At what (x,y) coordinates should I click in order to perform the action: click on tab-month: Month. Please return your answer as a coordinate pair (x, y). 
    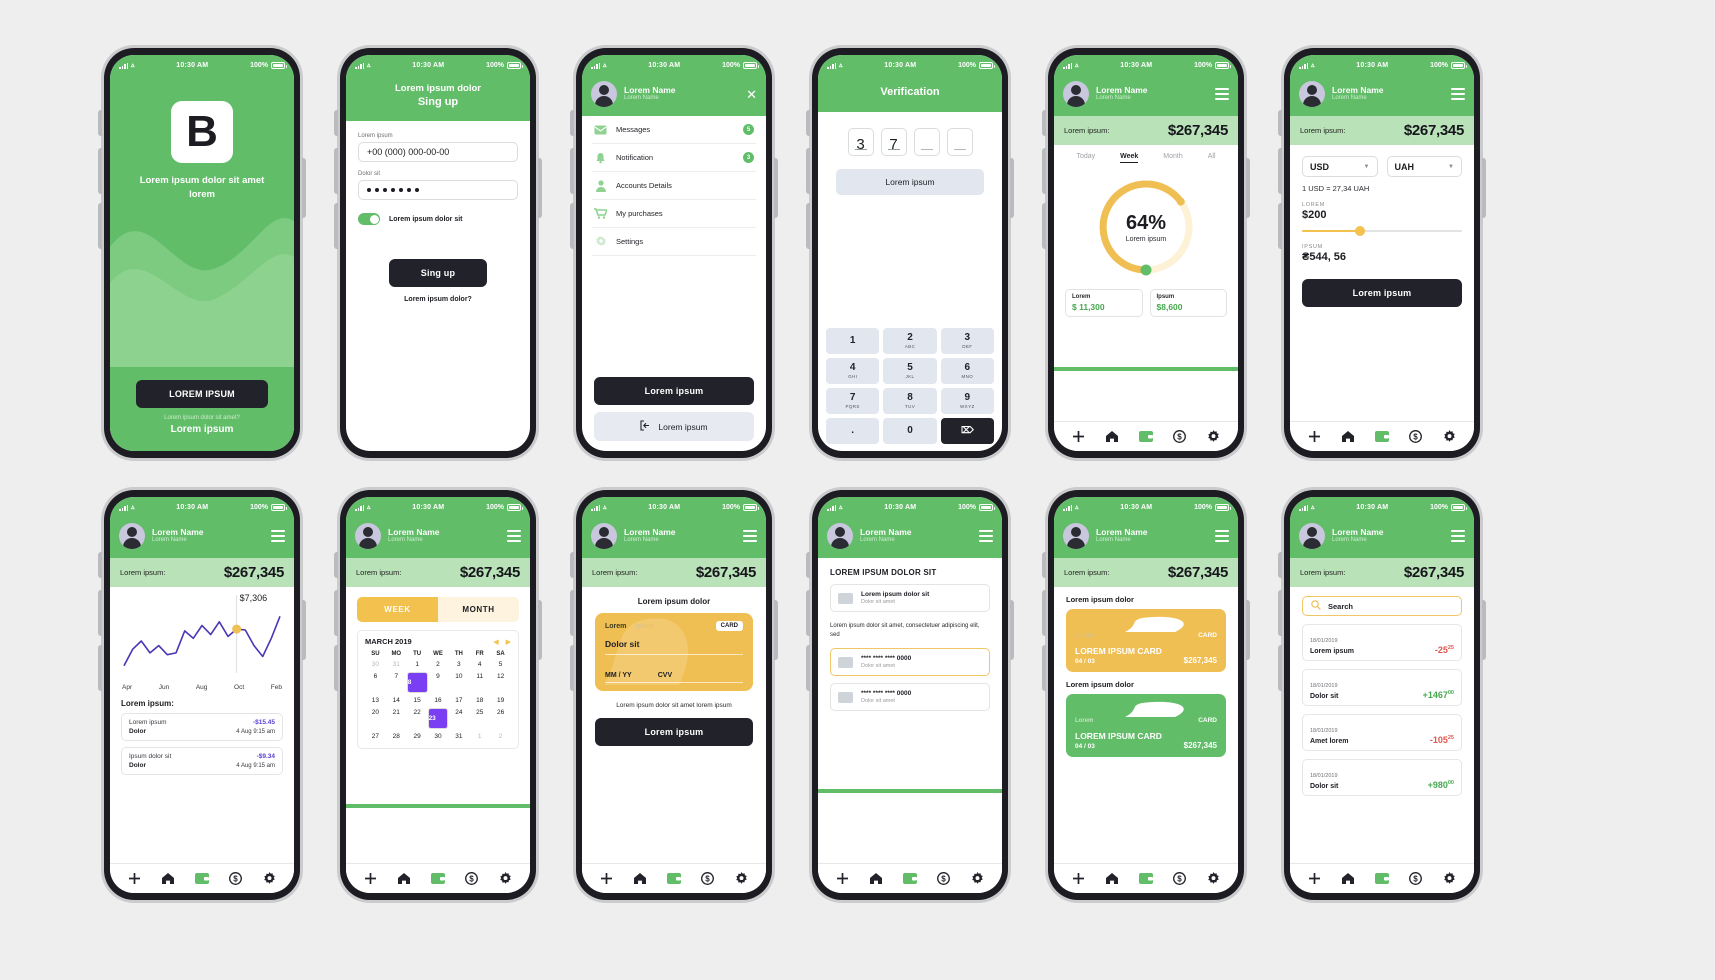
    Looking at the image, I should click on (1172, 158).